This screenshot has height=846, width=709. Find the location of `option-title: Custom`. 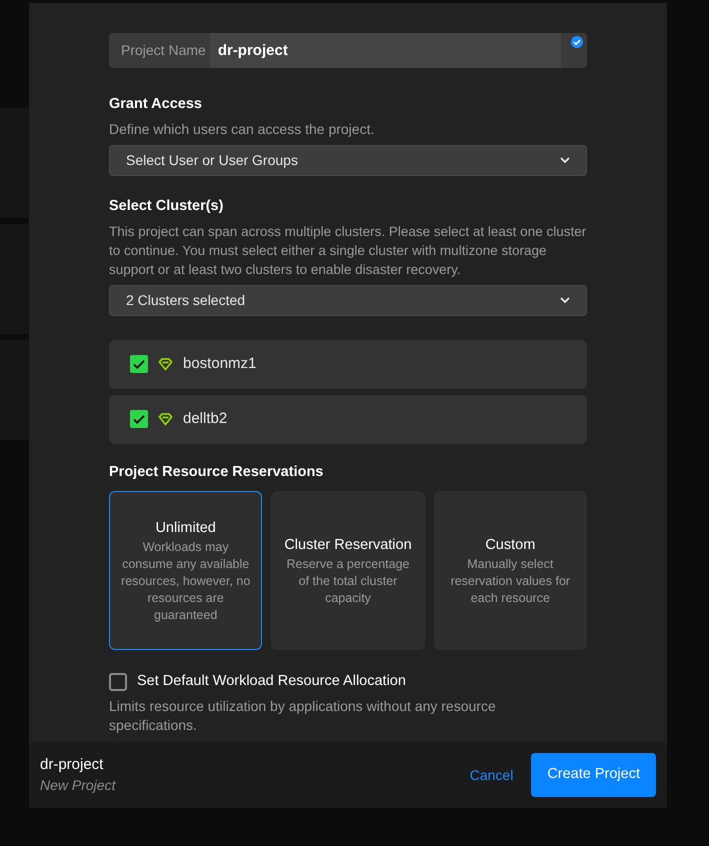

option-title: Custom is located at coordinates (510, 545).